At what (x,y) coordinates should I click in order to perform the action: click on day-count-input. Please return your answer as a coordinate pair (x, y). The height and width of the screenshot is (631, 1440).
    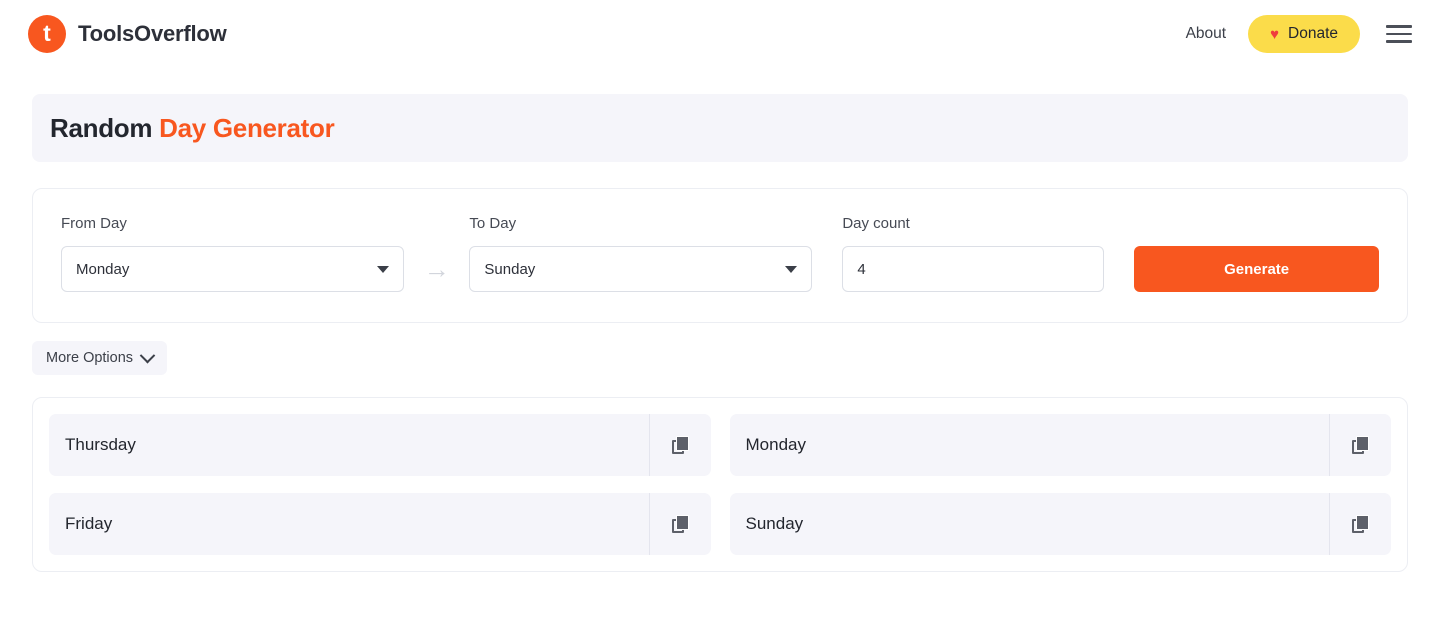
    Looking at the image, I should click on (973, 269).